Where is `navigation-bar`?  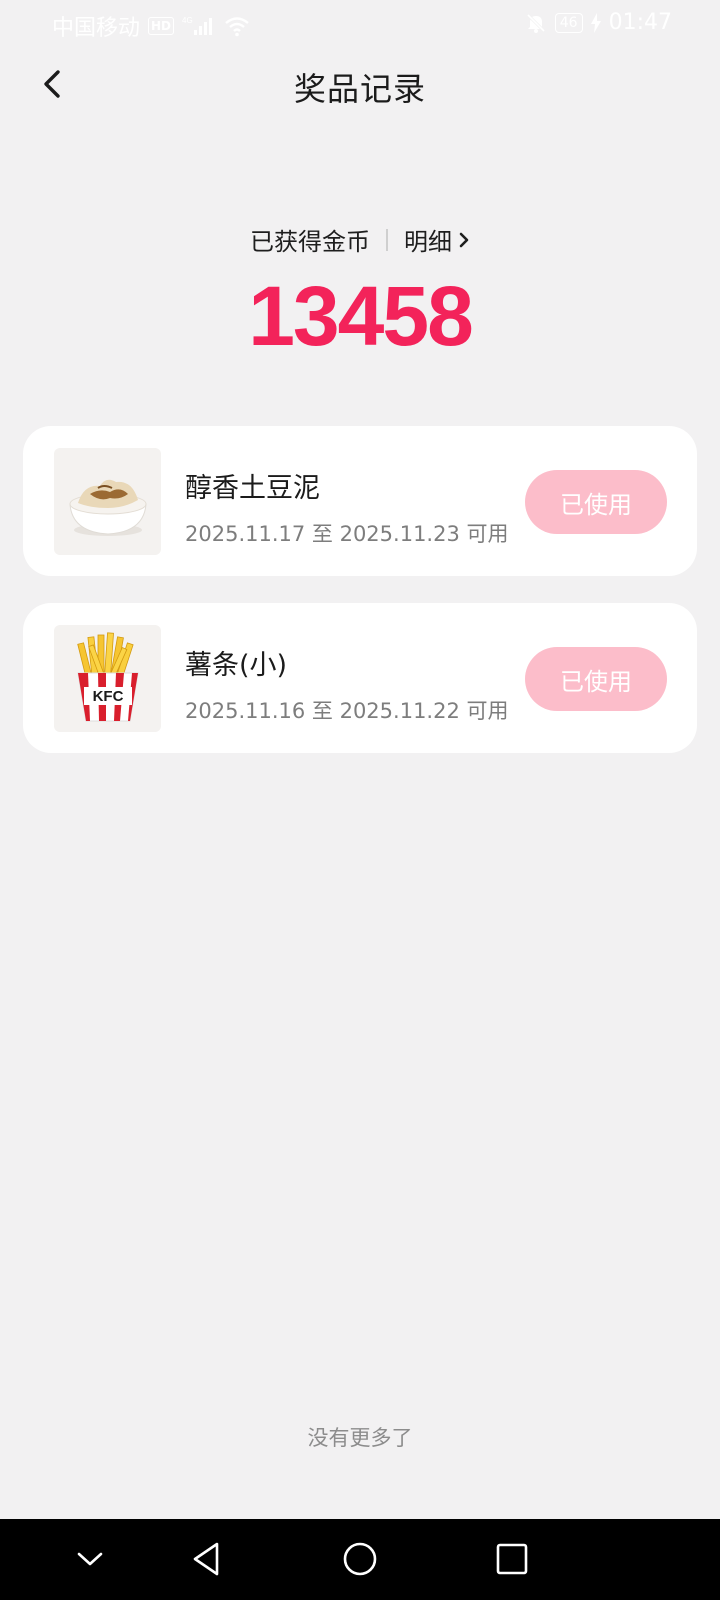
navigation-bar is located at coordinates (360, 1559).